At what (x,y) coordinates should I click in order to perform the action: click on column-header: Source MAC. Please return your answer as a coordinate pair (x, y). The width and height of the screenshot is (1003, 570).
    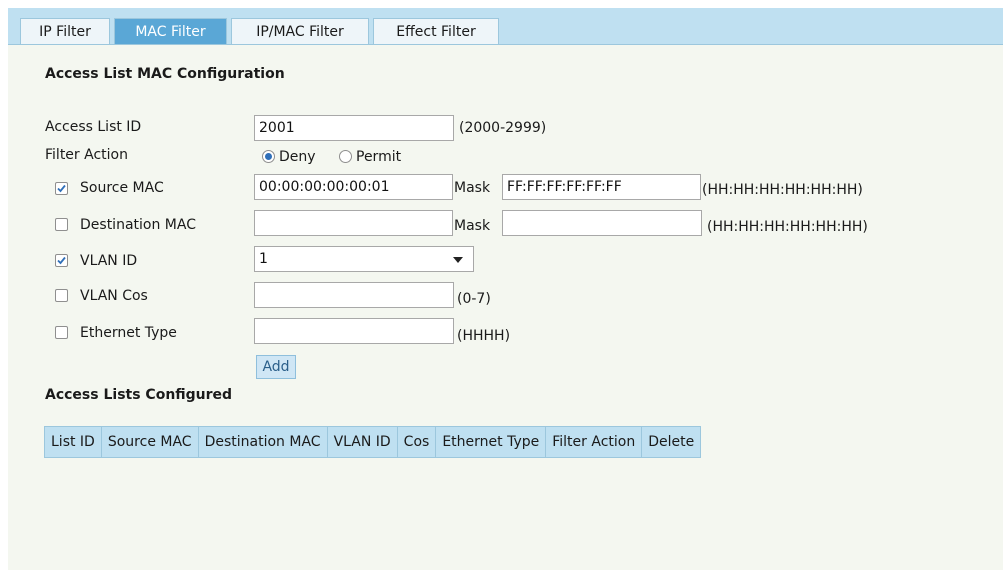
    Looking at the image, I should click on (149, 442).